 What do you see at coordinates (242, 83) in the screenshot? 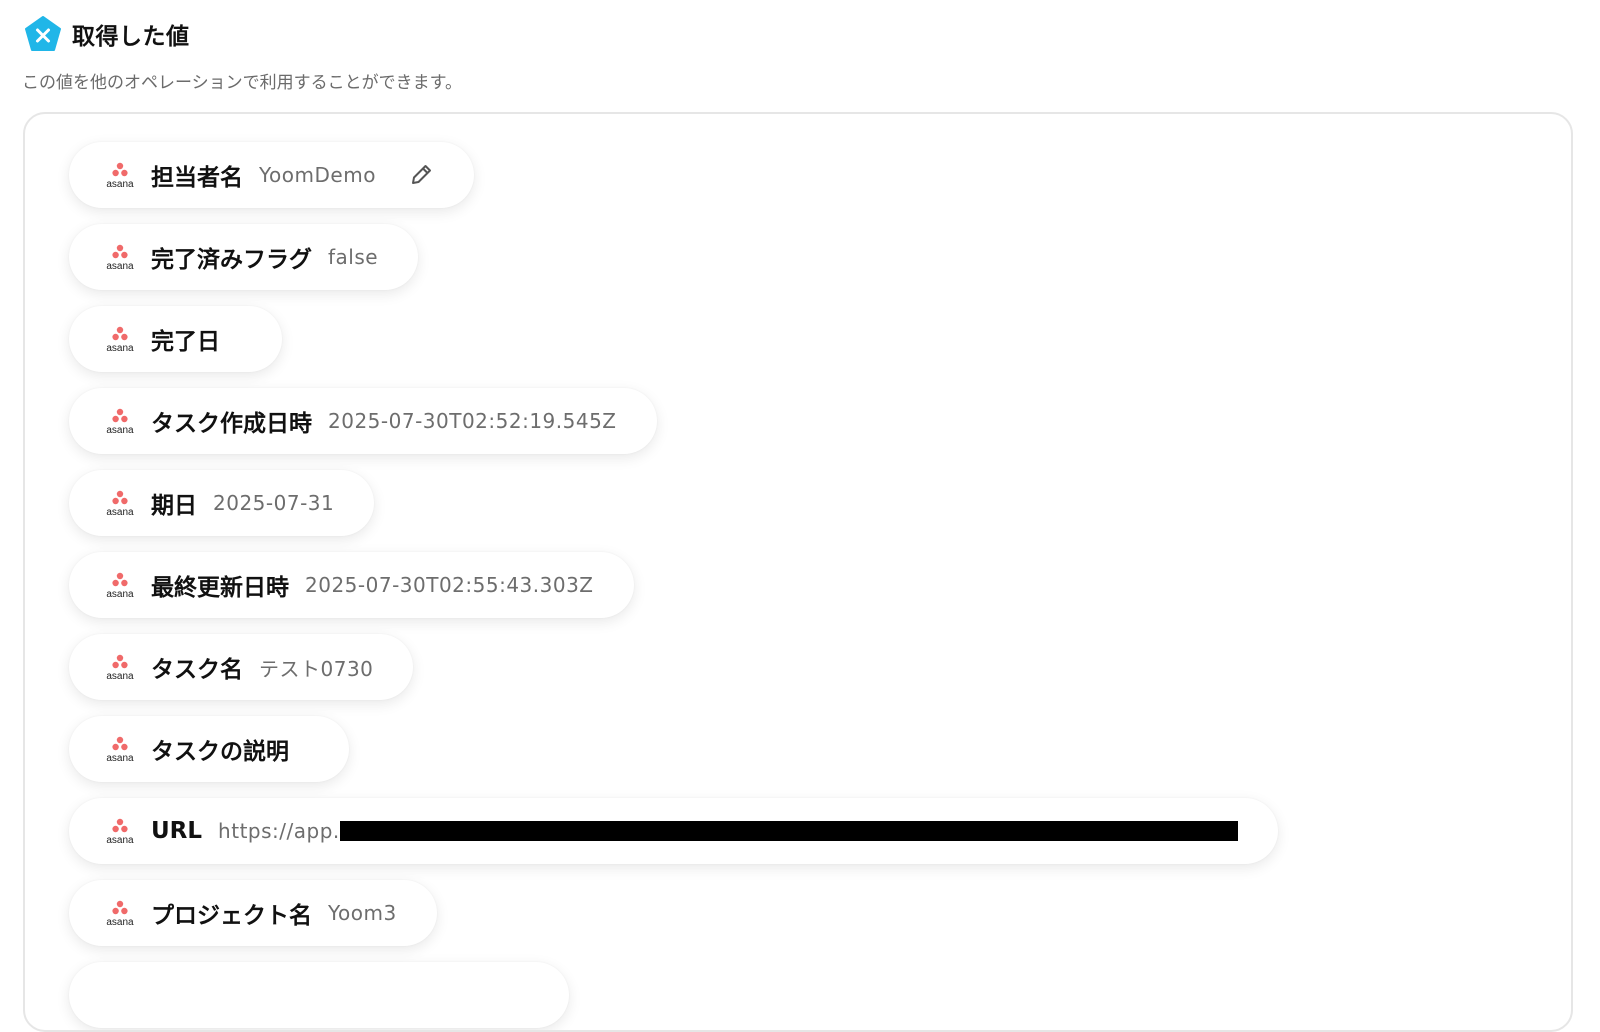
I see `section-description: この値を他のオペレーションで利用することができます。` at bounding box center [242, 83].